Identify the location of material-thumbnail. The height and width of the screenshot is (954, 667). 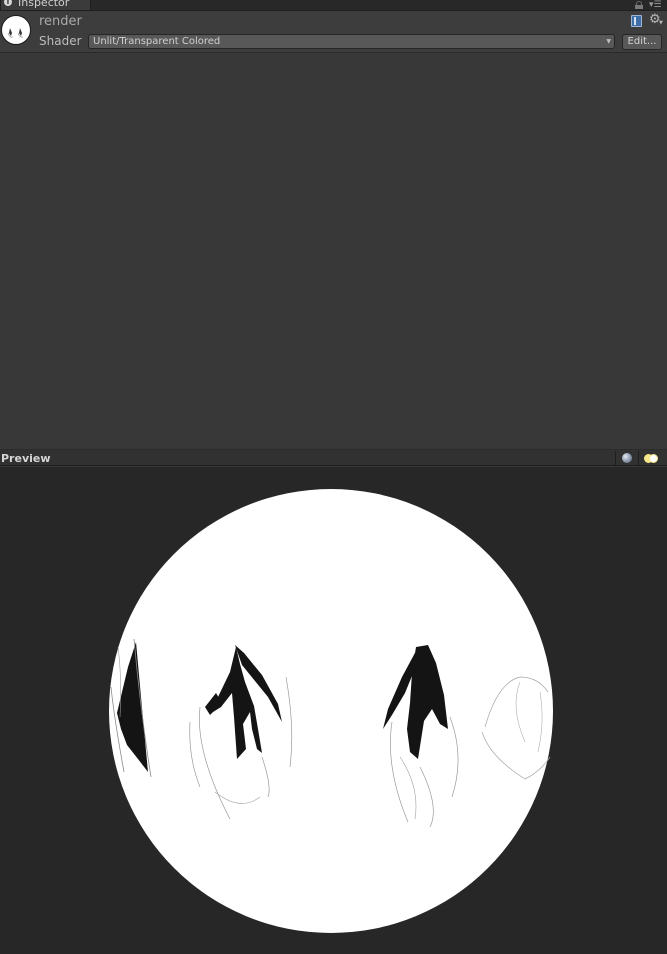
(16, 30).